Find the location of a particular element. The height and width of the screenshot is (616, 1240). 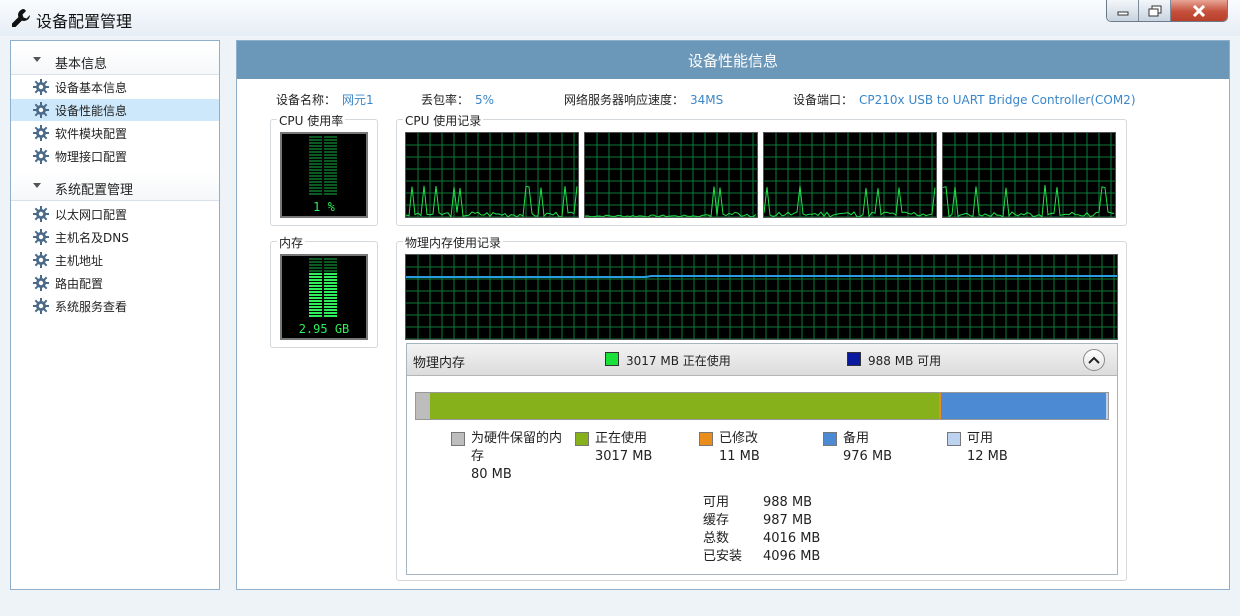

sidebar-item-ethernet-config: 以太网口配置 is located at coordinates (115, 214).